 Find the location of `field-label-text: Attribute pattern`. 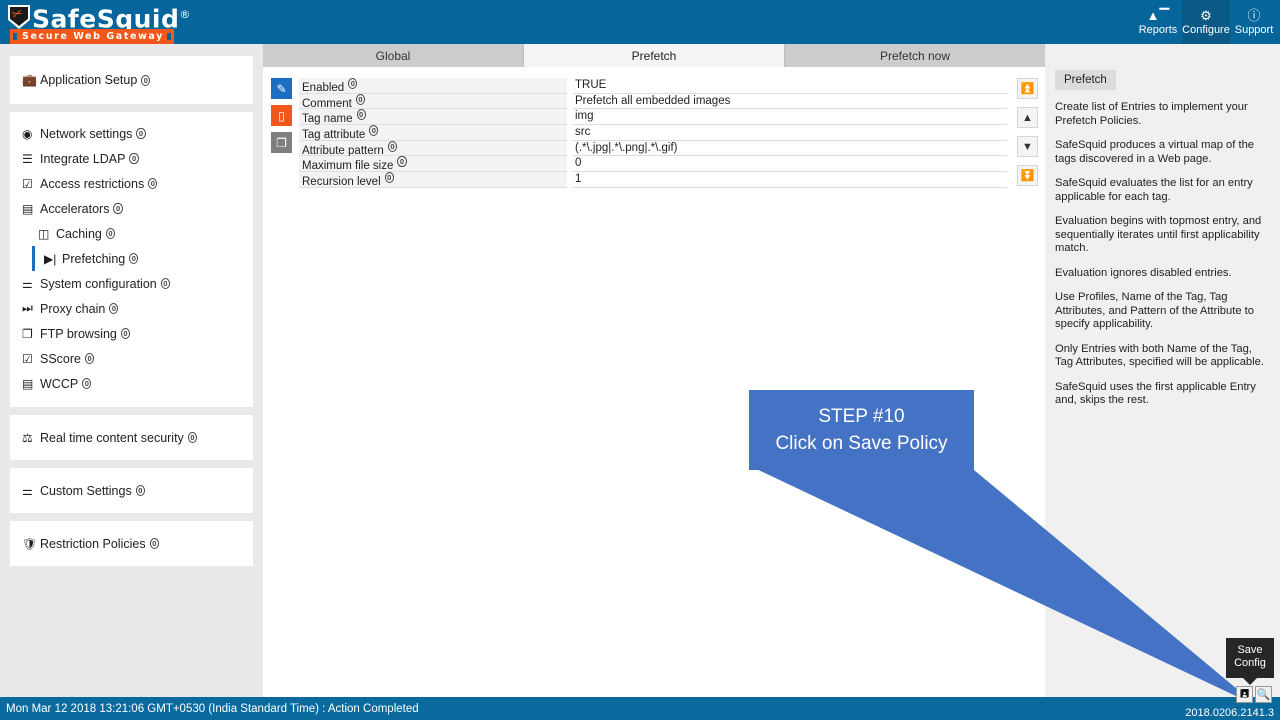

field-label-text: Attribute pattern is located at coordinates (343, 150).